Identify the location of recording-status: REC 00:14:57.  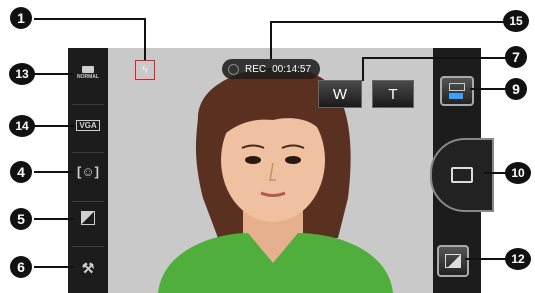
(271, 69).